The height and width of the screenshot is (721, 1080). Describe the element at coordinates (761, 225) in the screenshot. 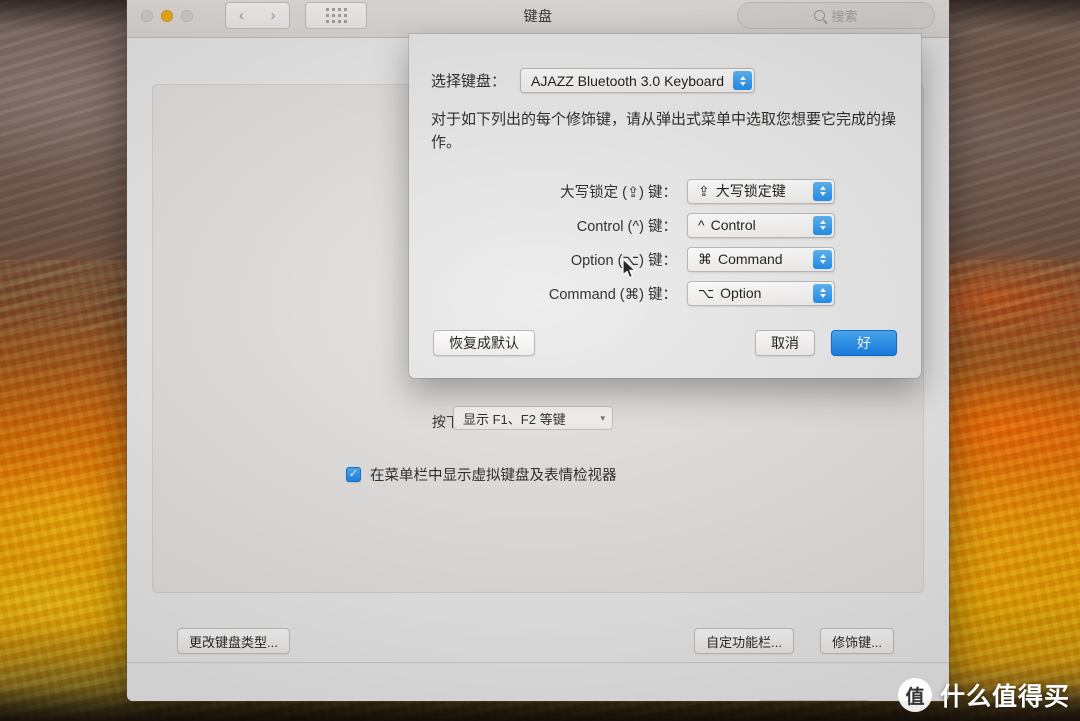

I see `modifier-row-popup-button: ^ Control` at that location.